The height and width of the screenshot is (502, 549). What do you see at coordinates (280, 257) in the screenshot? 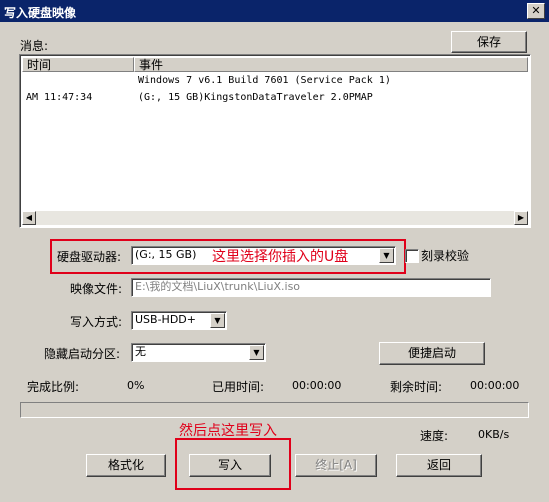
I see `drive-annotation: 这里选择你插入的U盘` at bounding box center [280, 257].